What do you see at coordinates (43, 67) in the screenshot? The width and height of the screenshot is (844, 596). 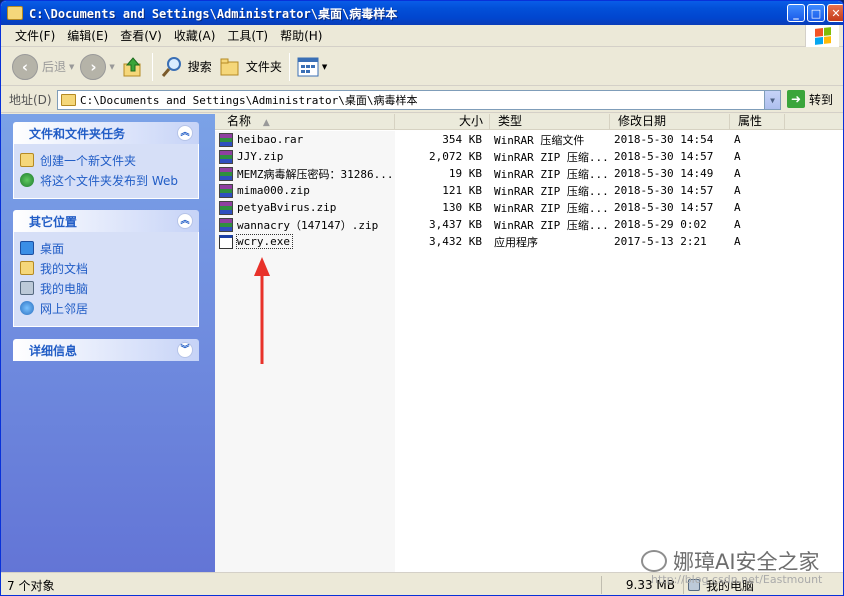 I see `back-button: ‹ 后退 ▼` at bounding box center [43, 67].